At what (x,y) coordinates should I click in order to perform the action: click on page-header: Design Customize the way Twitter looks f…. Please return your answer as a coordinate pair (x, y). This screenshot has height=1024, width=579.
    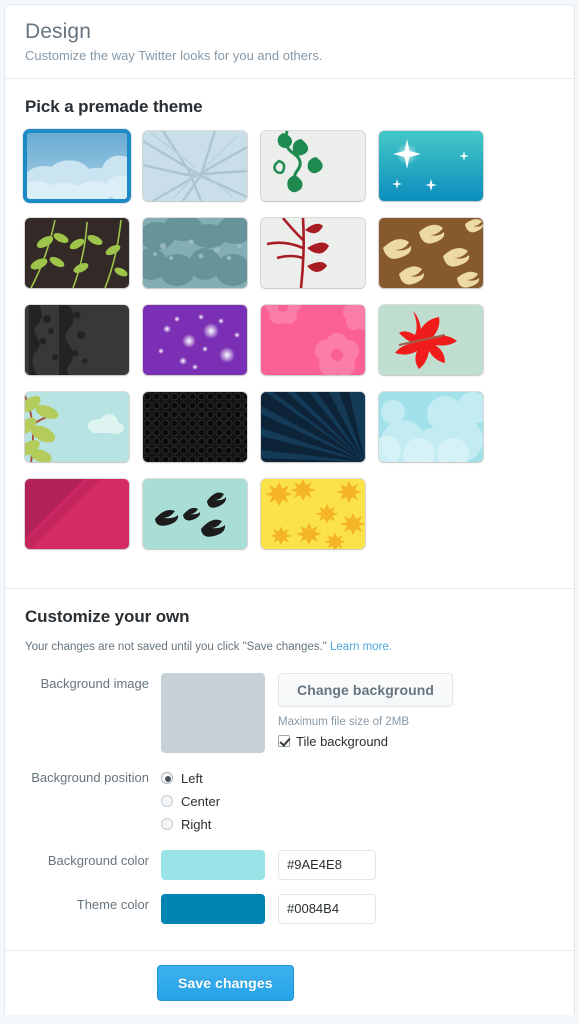
    Looking at the image, I should click on (289, 42).